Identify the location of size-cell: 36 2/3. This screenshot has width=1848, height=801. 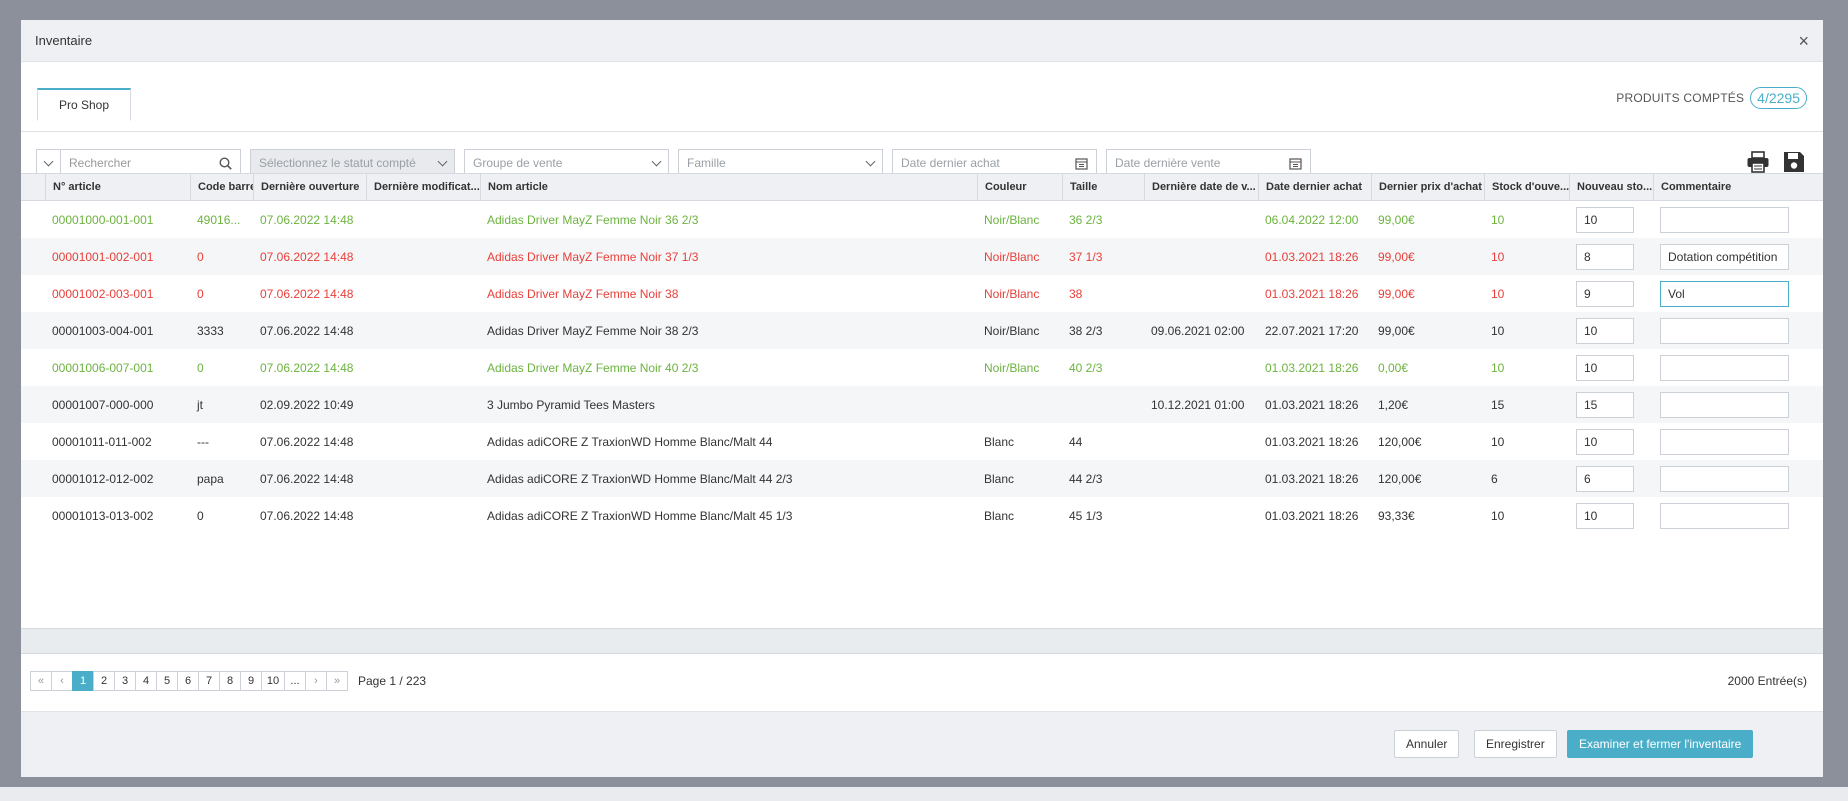
(1086, 219).